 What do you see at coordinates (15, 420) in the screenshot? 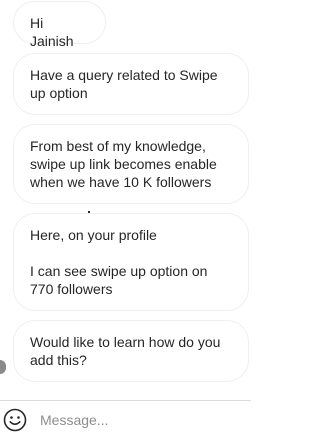
I see `emoji-icon` at bounding box center [15, 420].